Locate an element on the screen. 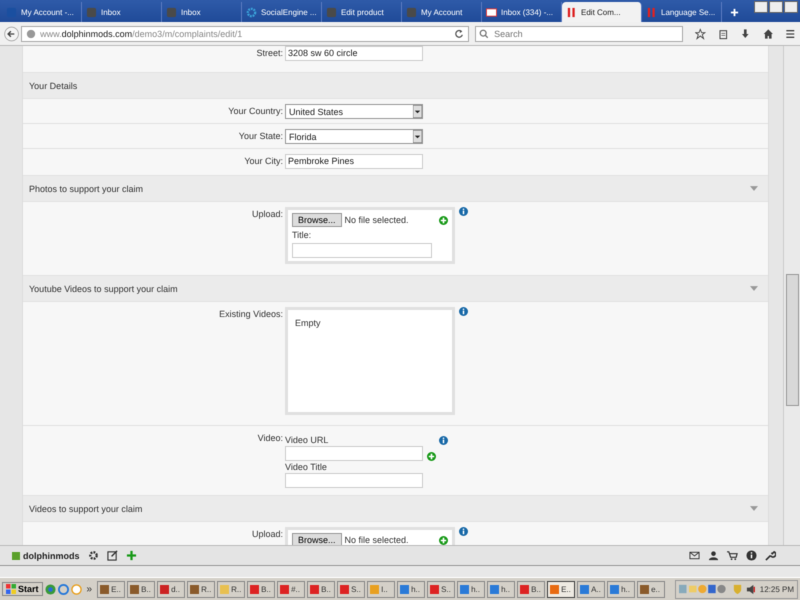 Image resolution: width=800 pixels, height=600 pixels. search-icon is located at coordinates (484, 33).